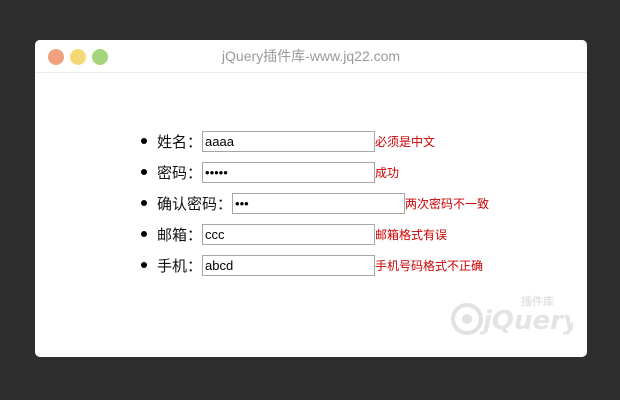  I want to click on name-label: 姓名：, so click(180, 141).